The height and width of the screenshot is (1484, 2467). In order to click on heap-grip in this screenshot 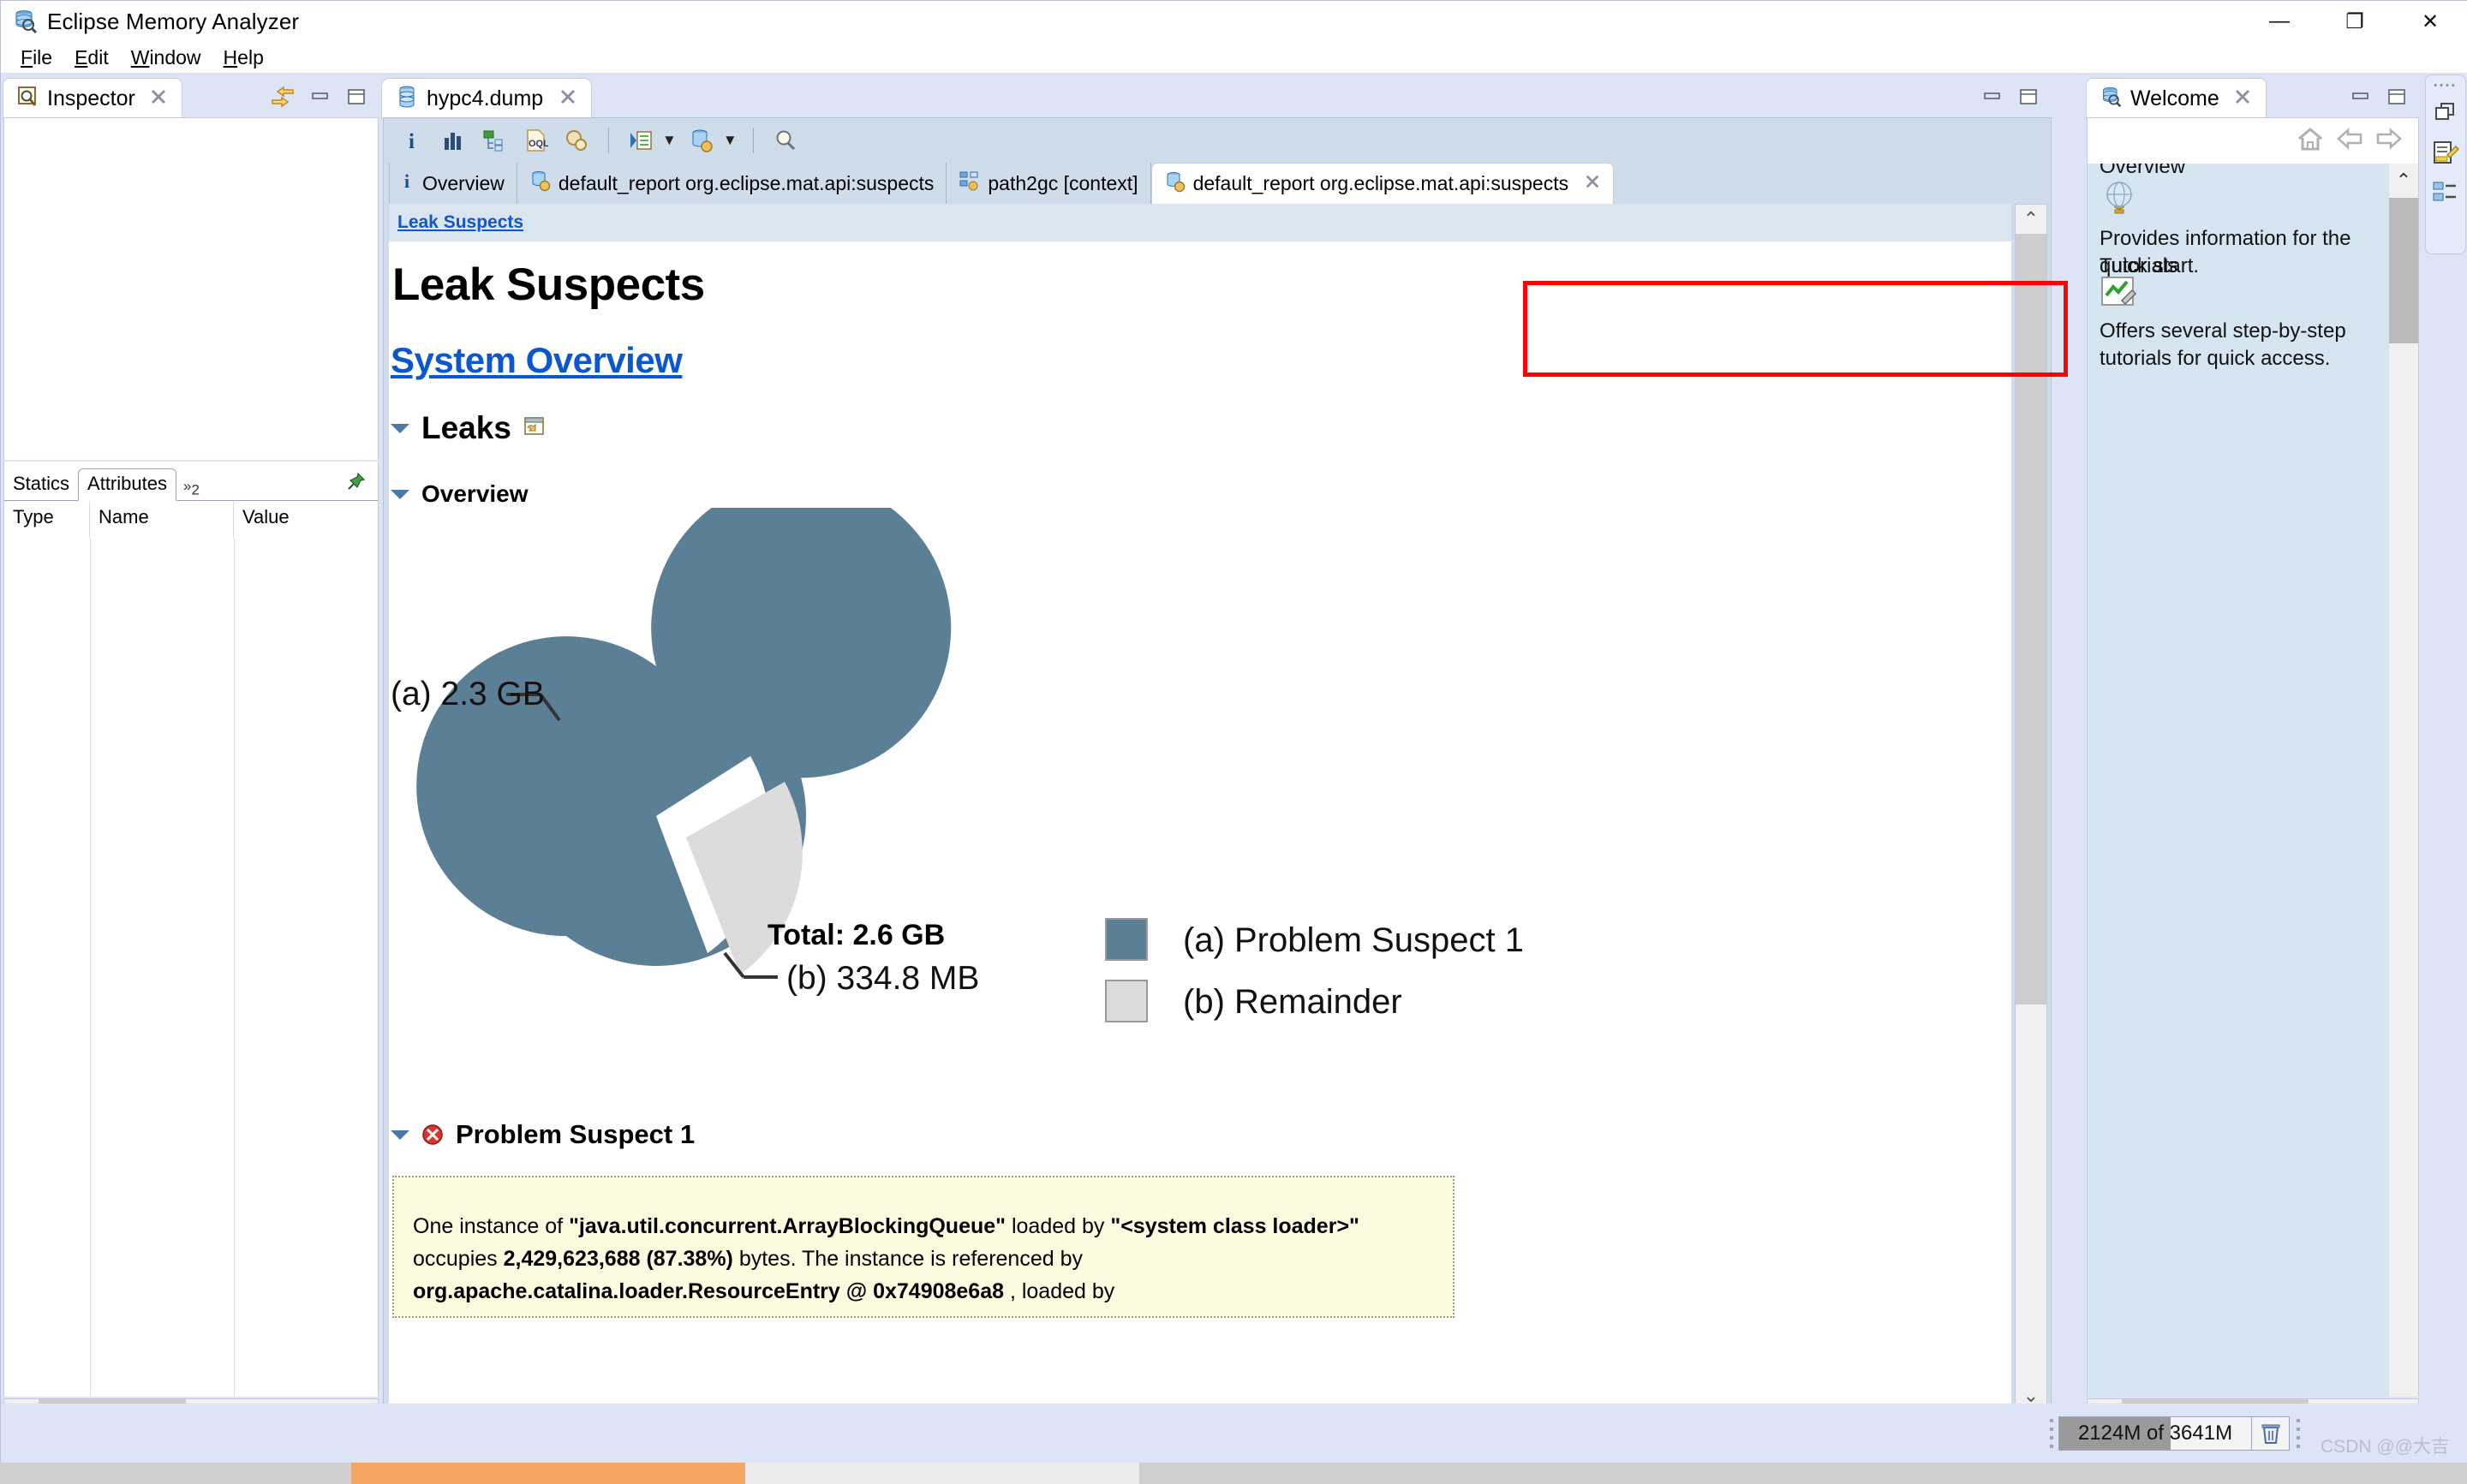, I will do `click(2301, 1434)`.